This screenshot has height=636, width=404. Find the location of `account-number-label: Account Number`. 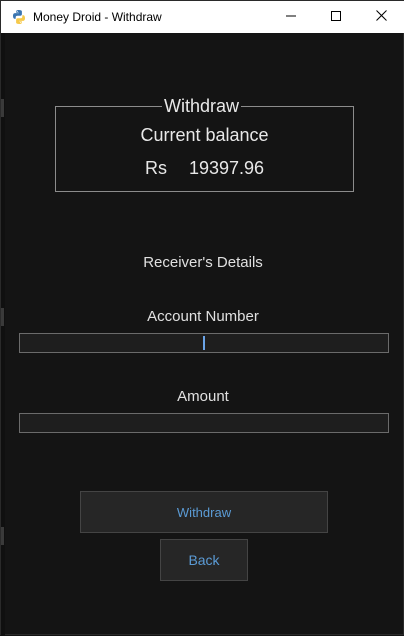

account-number-label: Account Number is located at coordinates (203, 316).